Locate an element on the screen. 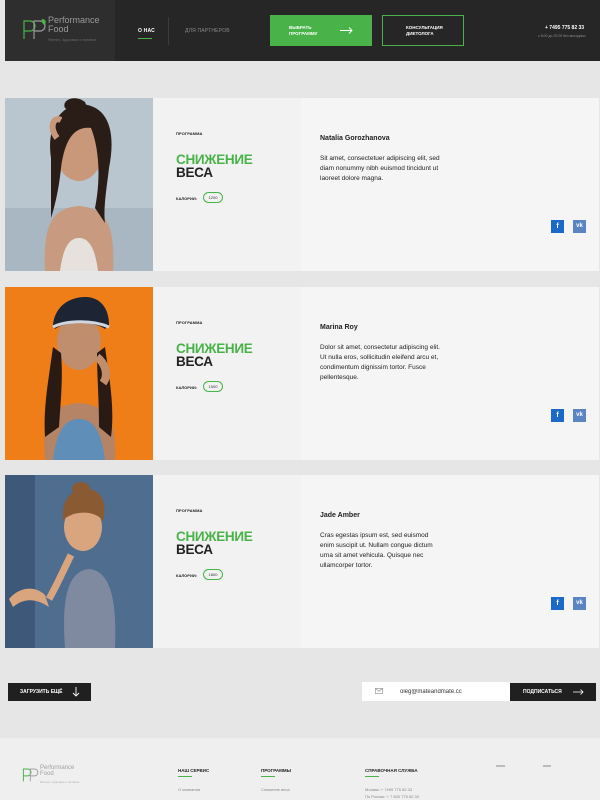 The height and width of the screenshot is (800, 600). footer-heading-service: НАШ СЕРВИС is located at coordinates (194, 772).